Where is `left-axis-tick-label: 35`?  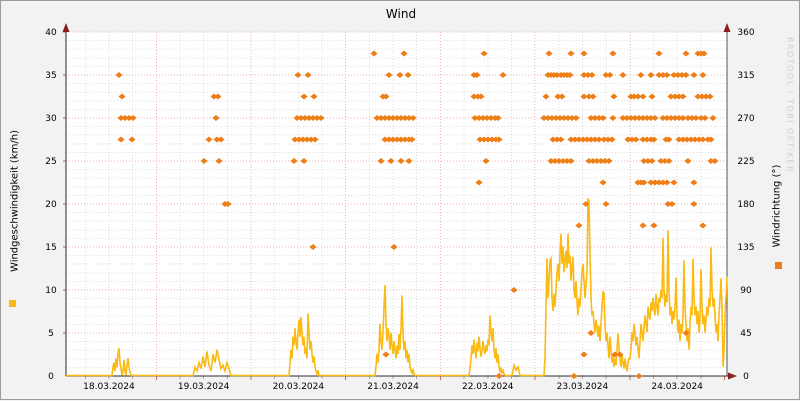 left-axis-tick-label: 35 is located at coordinates (50, 76).